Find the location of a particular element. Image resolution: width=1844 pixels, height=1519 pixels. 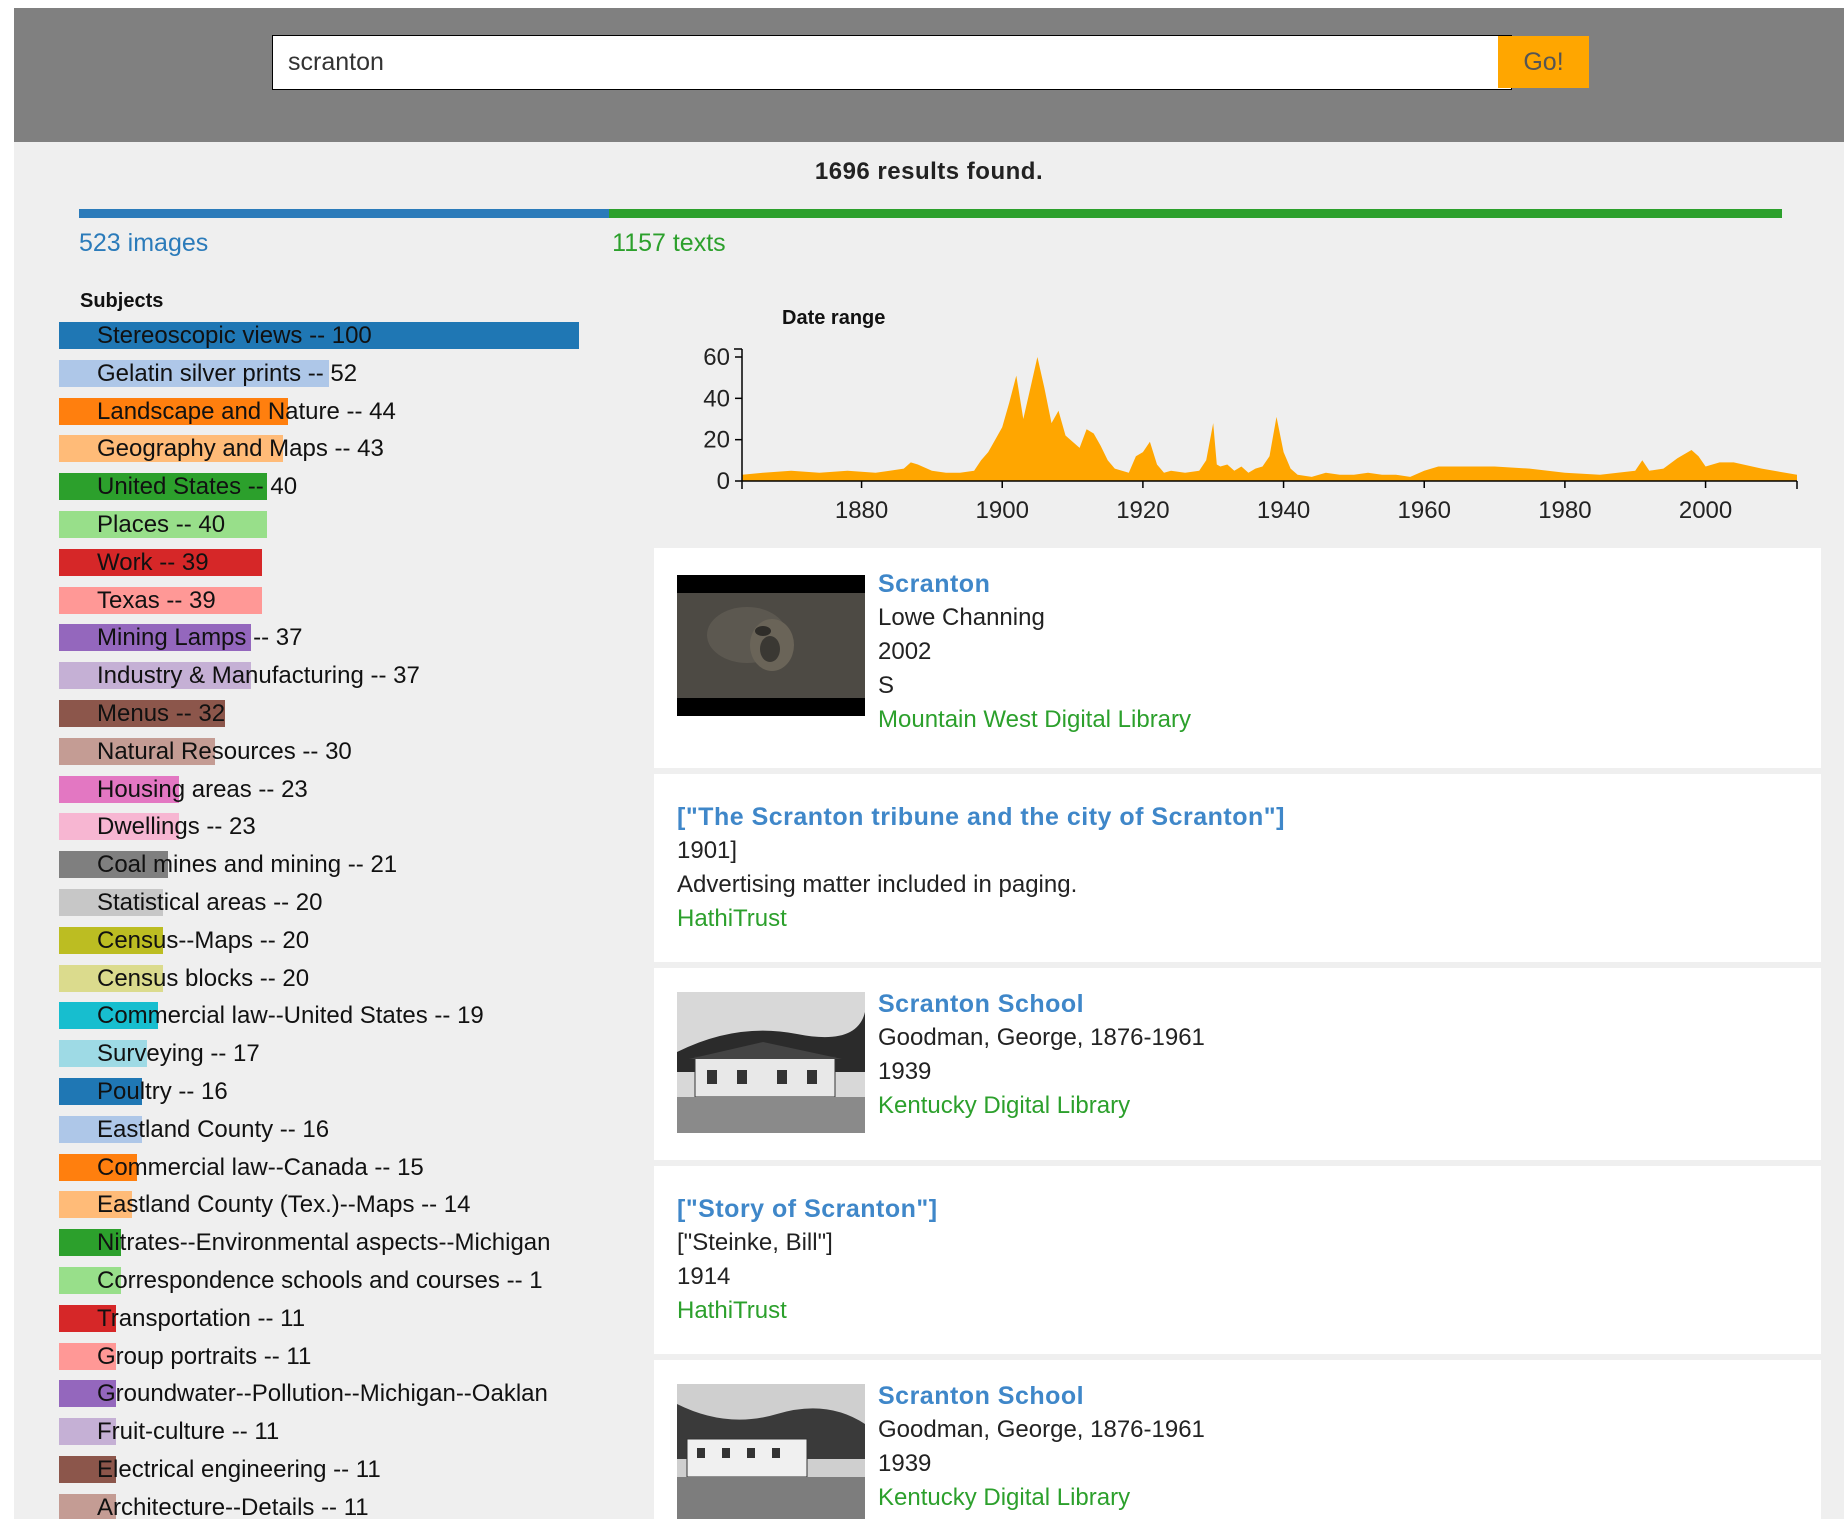

texts-split-segment is located at coordinates (1195, 213).